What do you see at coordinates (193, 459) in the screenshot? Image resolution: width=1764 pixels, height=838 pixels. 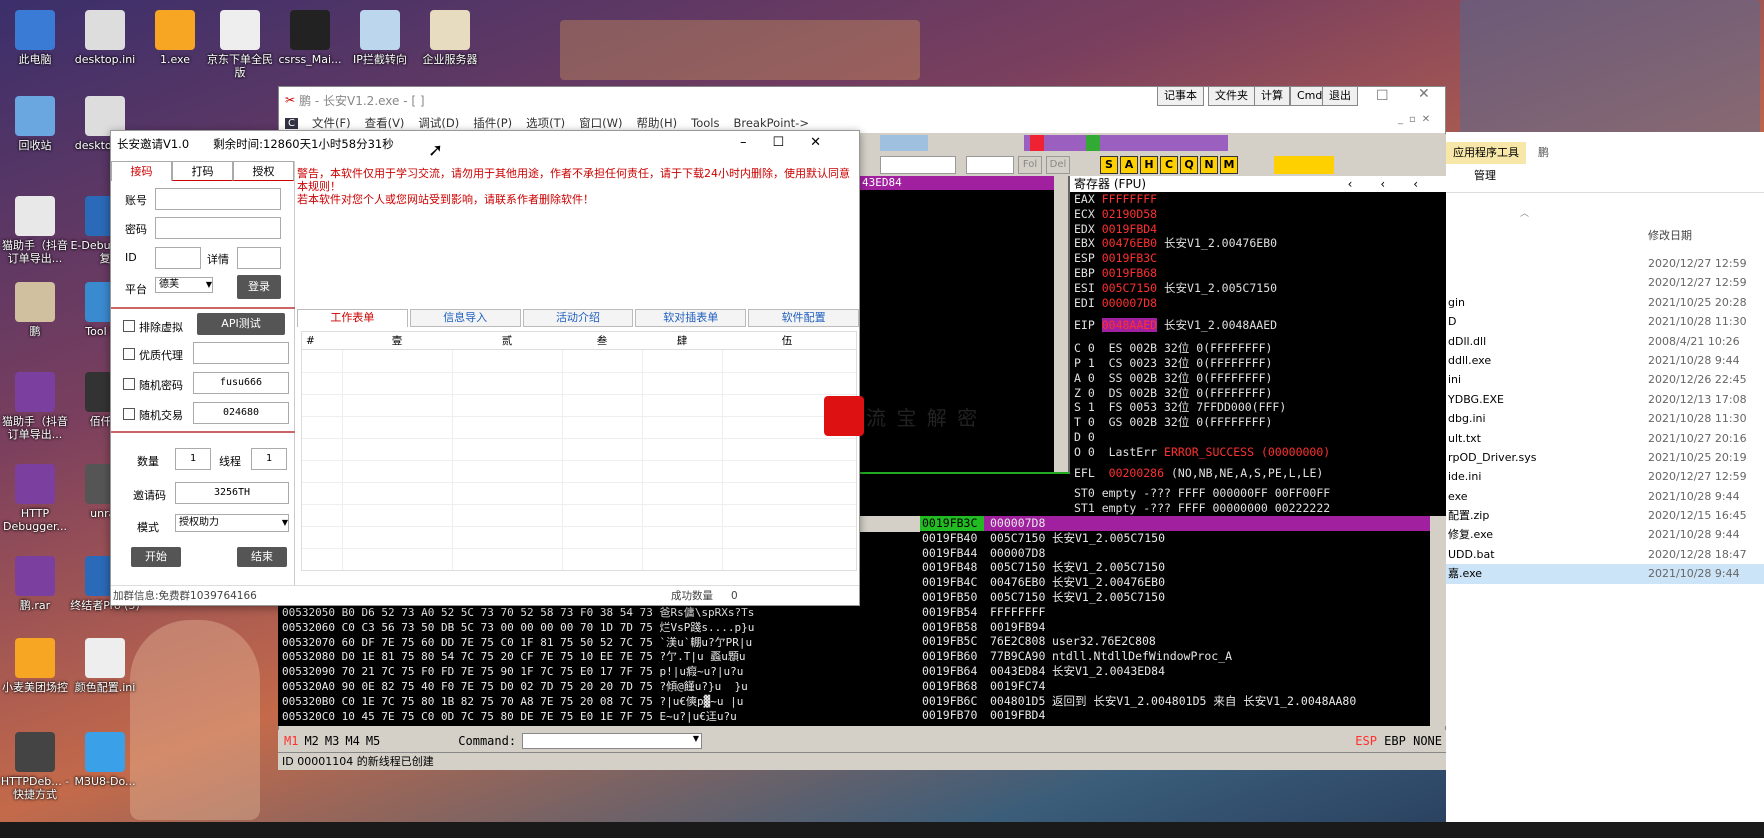 I see `quantity-input: 1` at bounding box center [193, 459].